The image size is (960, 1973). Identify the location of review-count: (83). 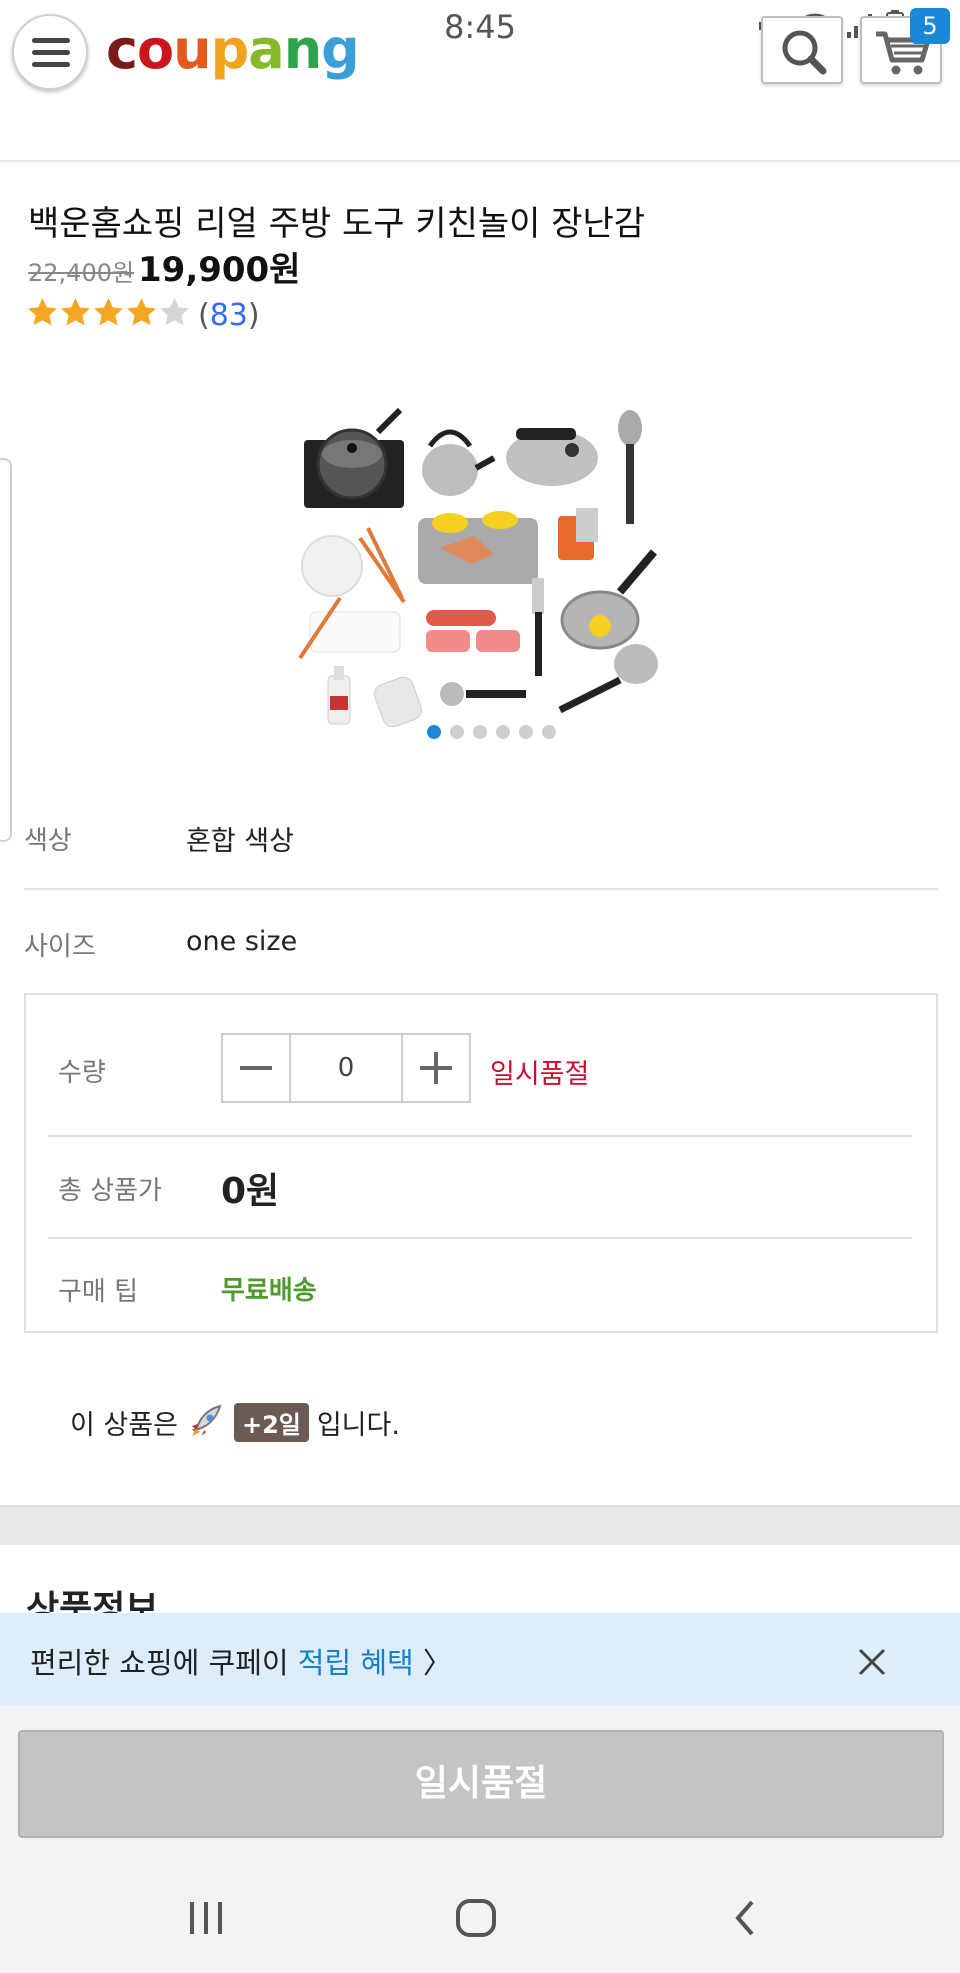
(229, 315).